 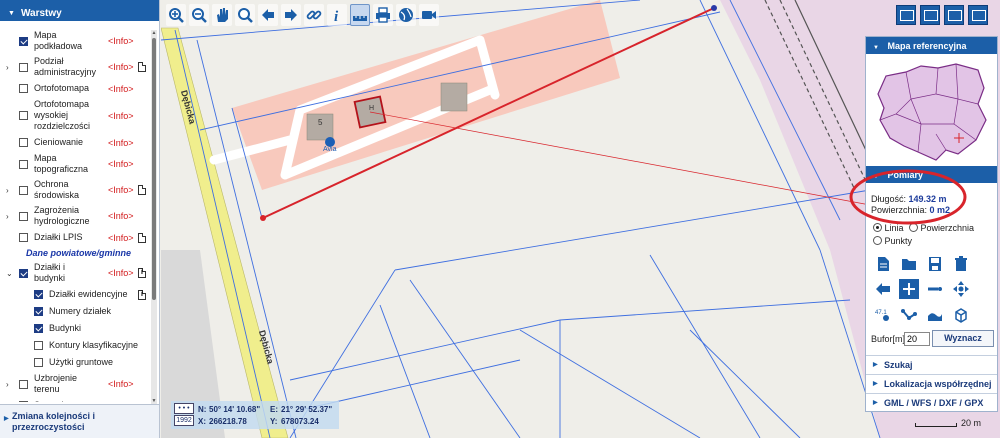 I want to click on sublayer-row: Kontury klasyfikacyjne, so click(x=75, y=345).